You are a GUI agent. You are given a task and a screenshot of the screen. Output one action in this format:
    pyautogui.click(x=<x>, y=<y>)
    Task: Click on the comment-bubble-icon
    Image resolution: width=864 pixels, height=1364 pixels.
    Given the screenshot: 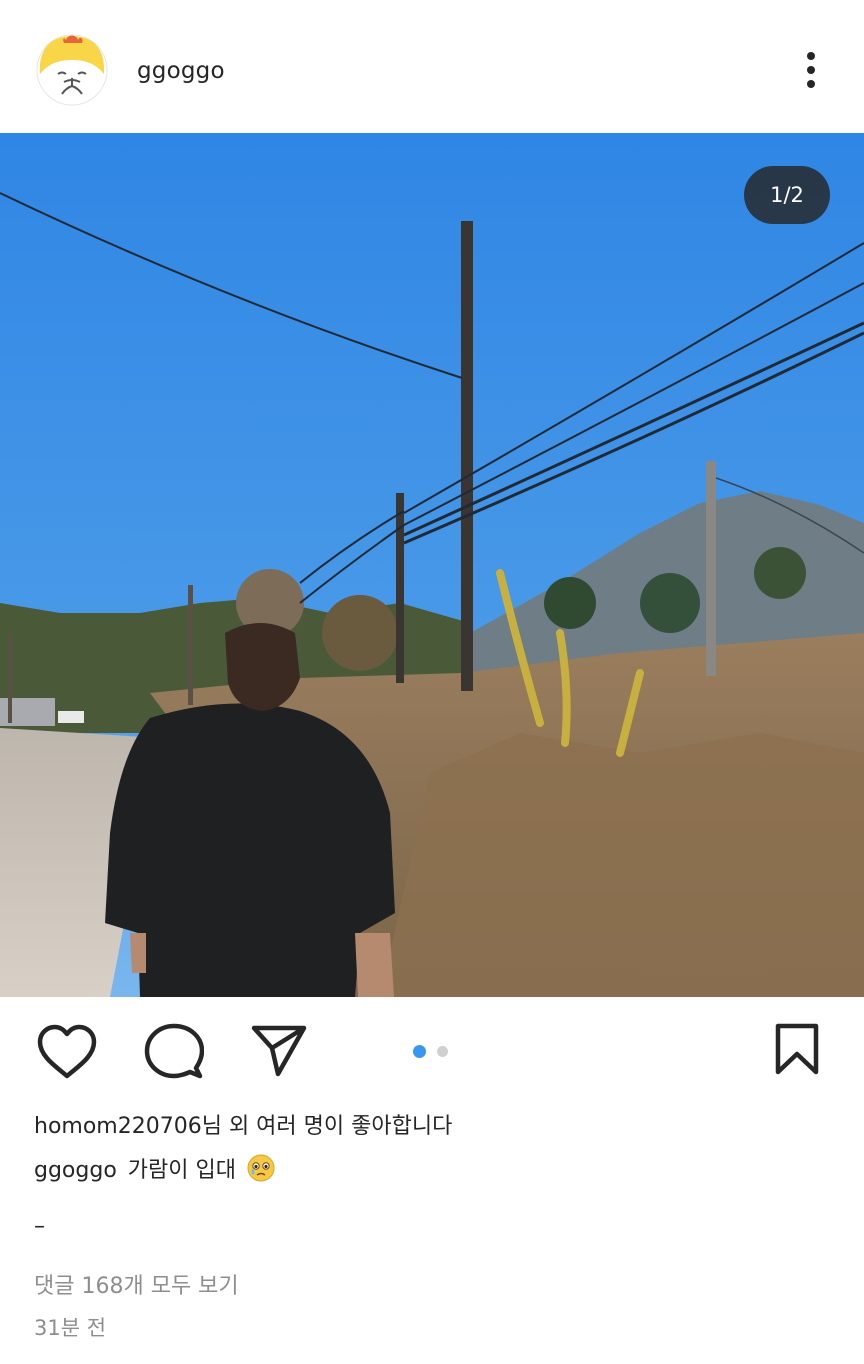 What is the action you would take?
    pyautogui.click(x=174, y=1052)
    